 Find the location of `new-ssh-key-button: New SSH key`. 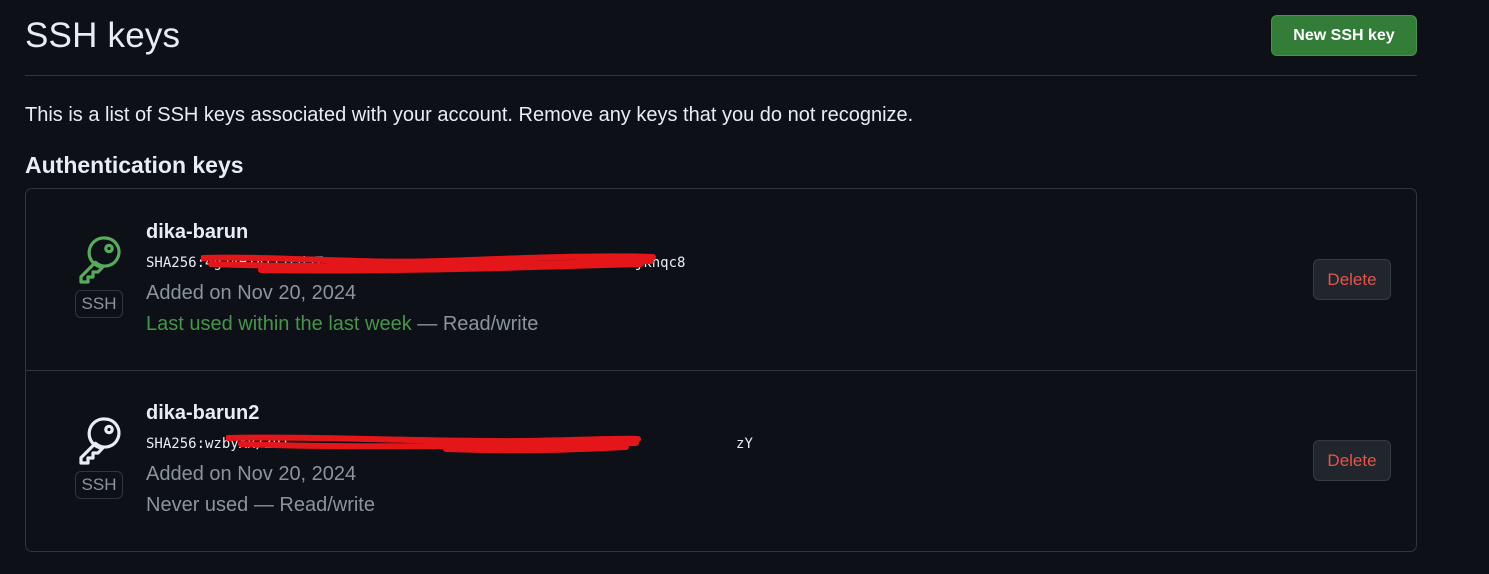

new-ssh-key-button: New SSH key is located at coordinates (1344, 35).